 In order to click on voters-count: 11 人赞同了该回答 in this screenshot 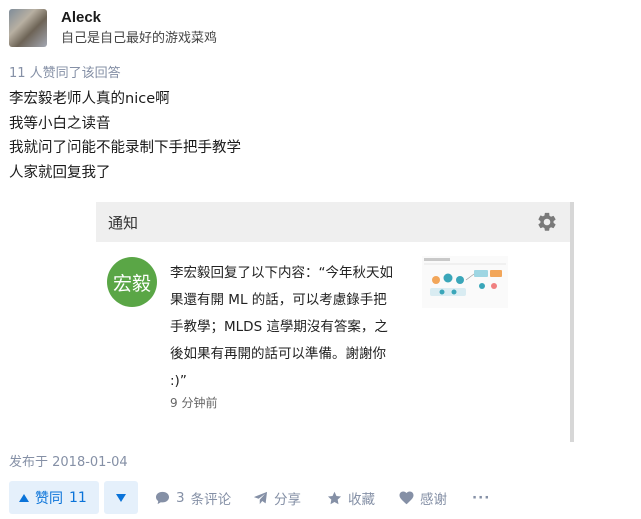, I will do `click(65, 71)`.